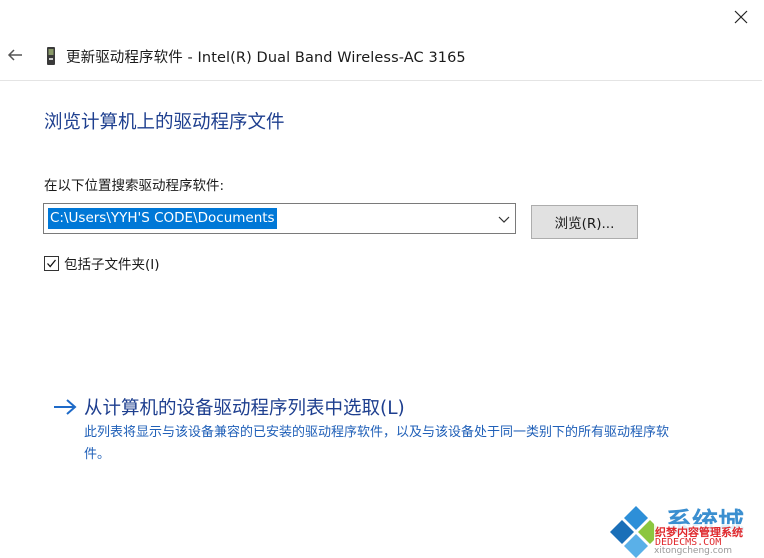  Describe the element at coordinates (686, 529) in the screenshot. I see `watermark: 系统城 织梦内容管理系统 DEDECMS.COM xitongcheng.com` at that location.